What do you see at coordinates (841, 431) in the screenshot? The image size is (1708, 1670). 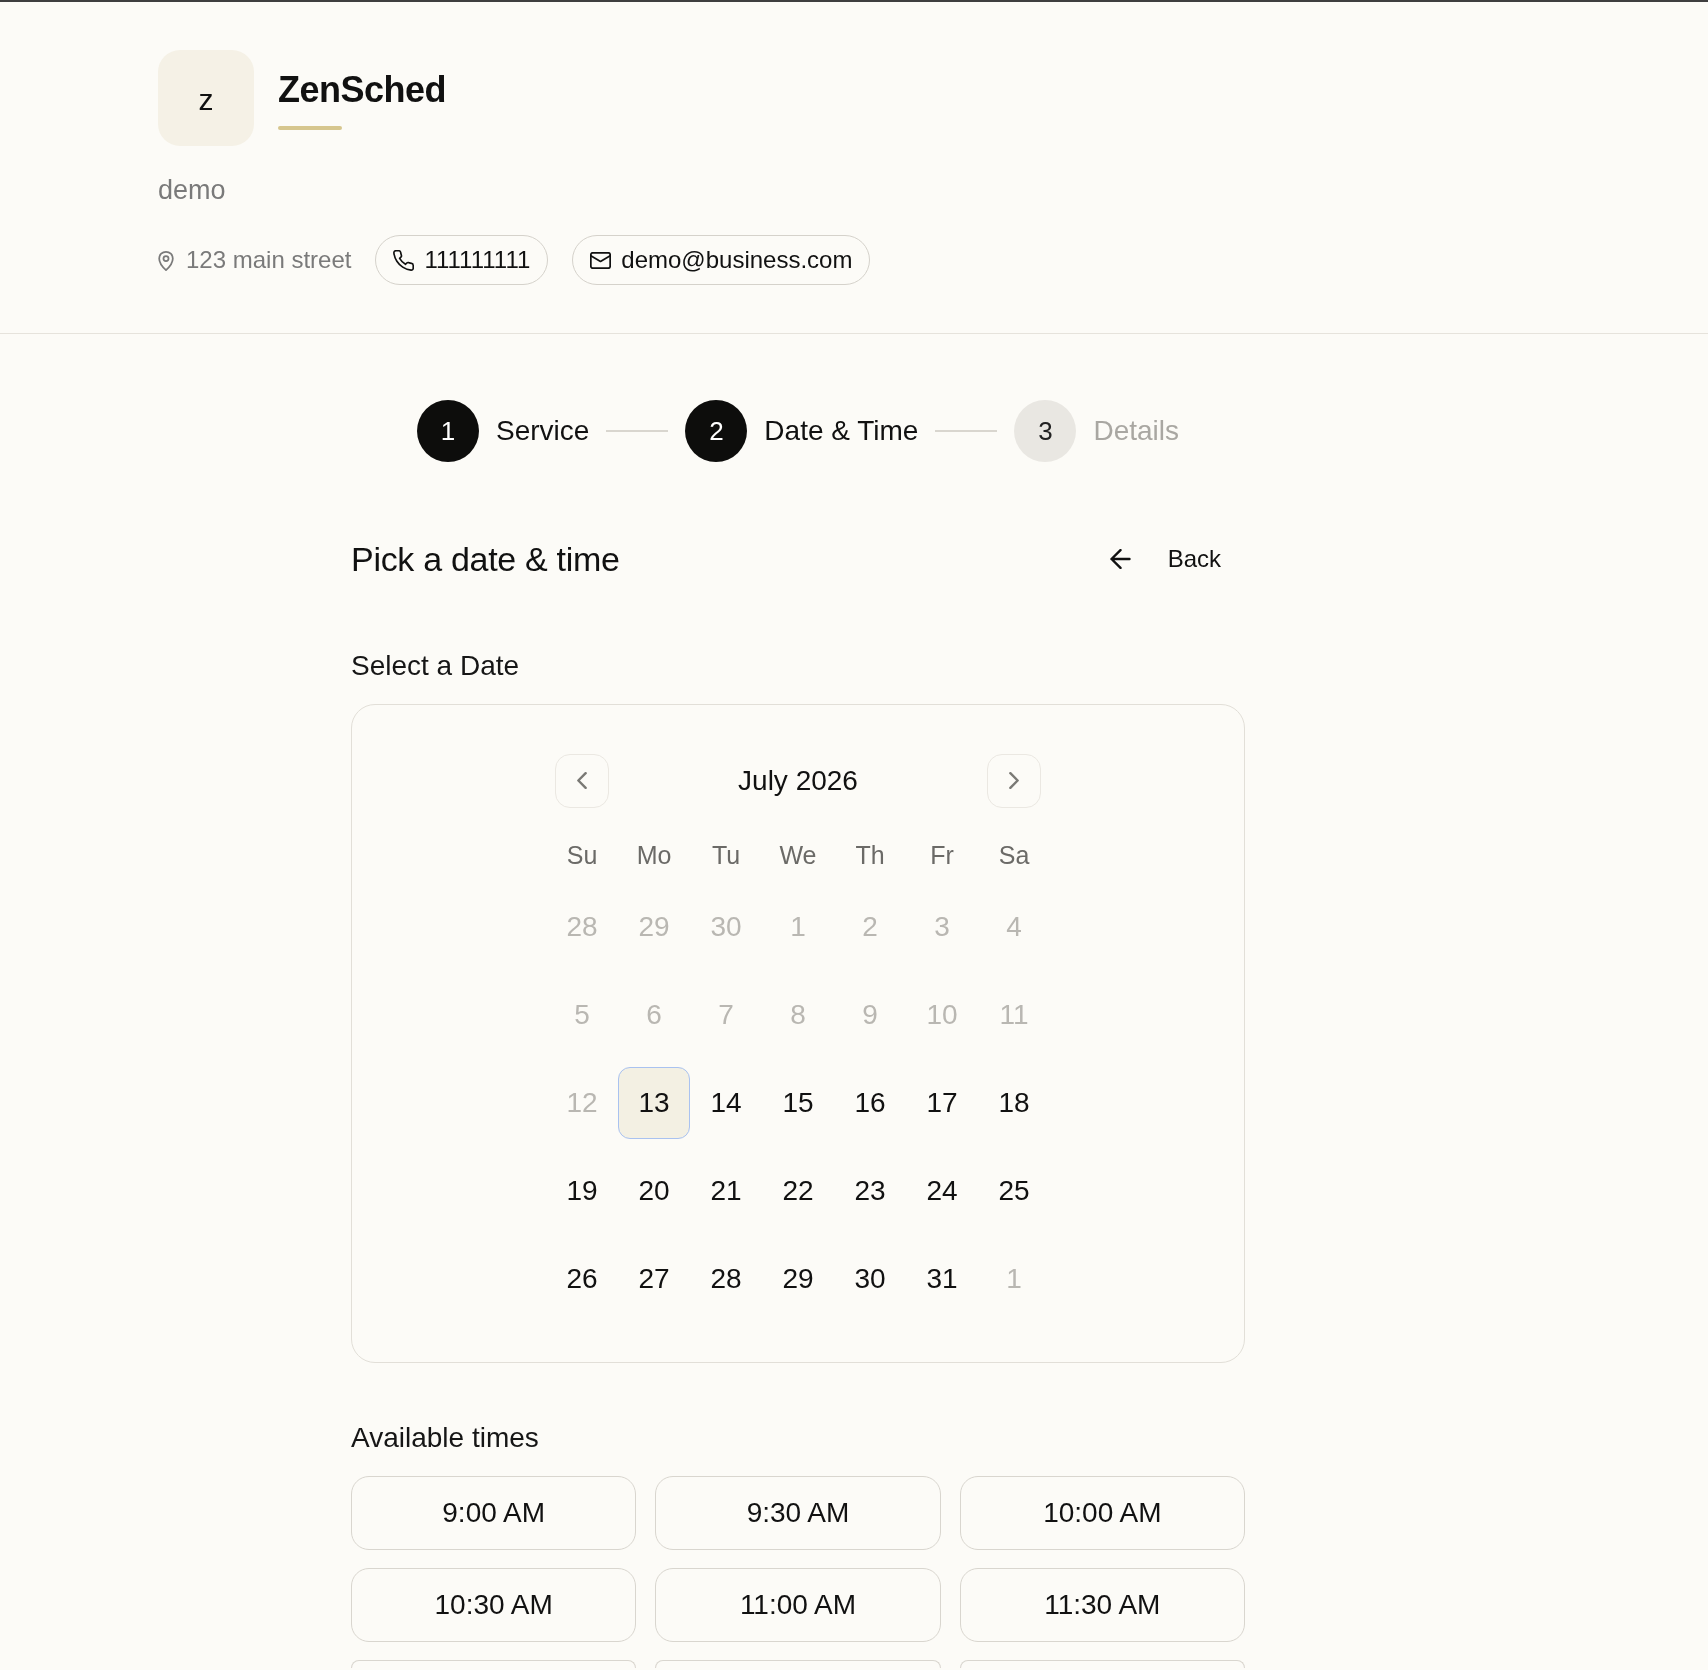 I see `step-label: Date & Time` at bounding box center [841, 431].